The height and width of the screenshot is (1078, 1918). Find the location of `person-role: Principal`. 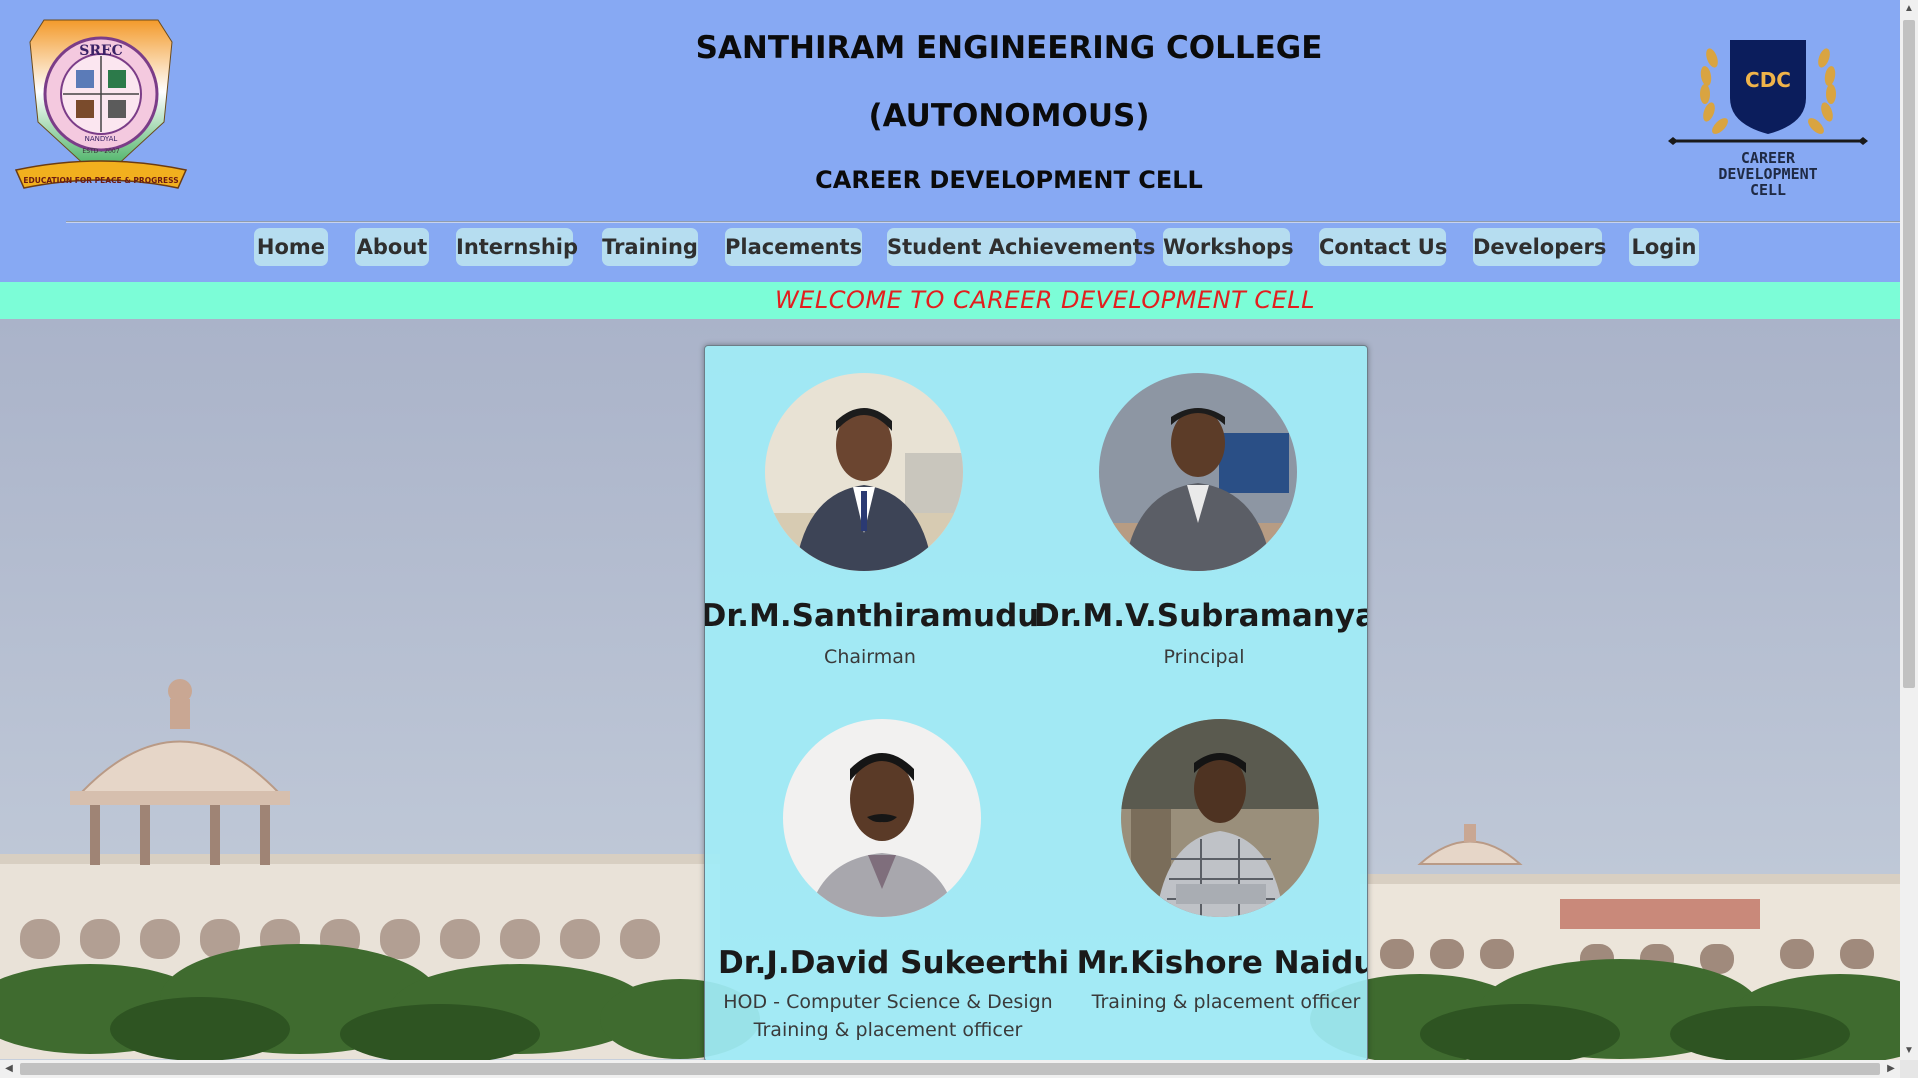

person-role: Principal is located at coordinates (1204, 657).